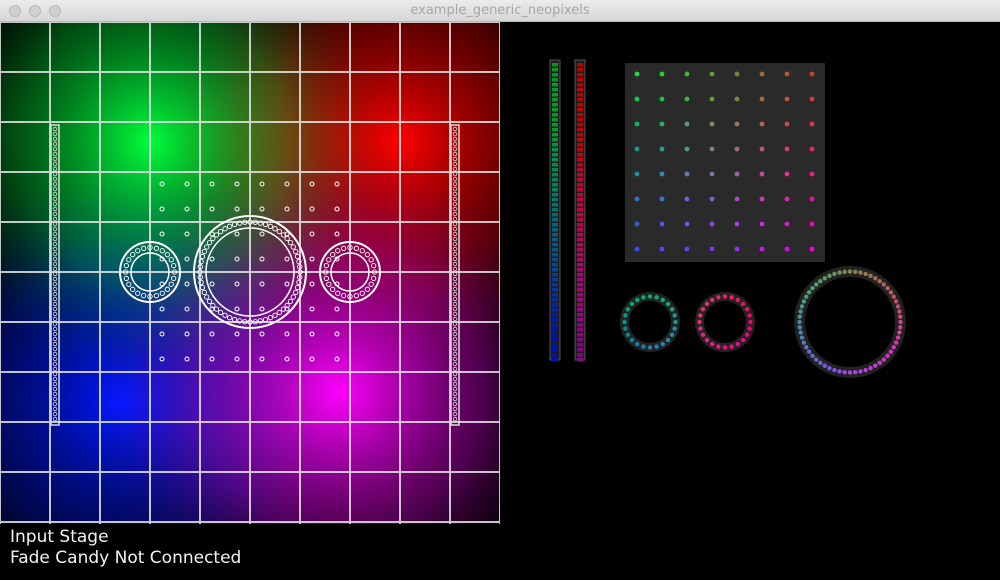  Describe the element at coordinates (55, 275) in the screenshot. I see `left-strip` at that location.